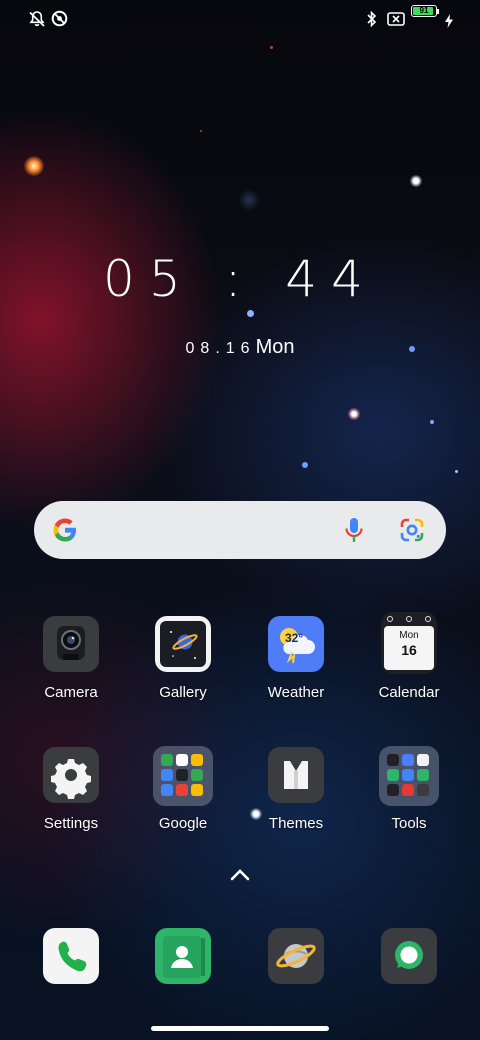  Describe the element at coordinates (240, 530) in the screenshot. I see `google-search-bar` at that location.